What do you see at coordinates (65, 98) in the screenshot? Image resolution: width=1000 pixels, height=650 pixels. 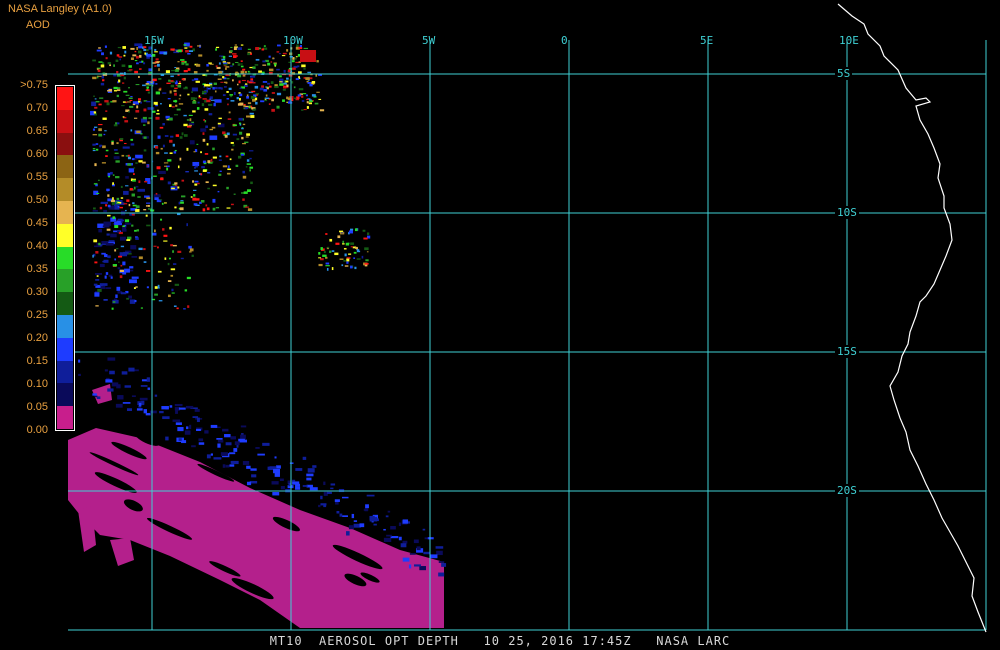 I see `legend-swatch` at bounding box center [65, 98].